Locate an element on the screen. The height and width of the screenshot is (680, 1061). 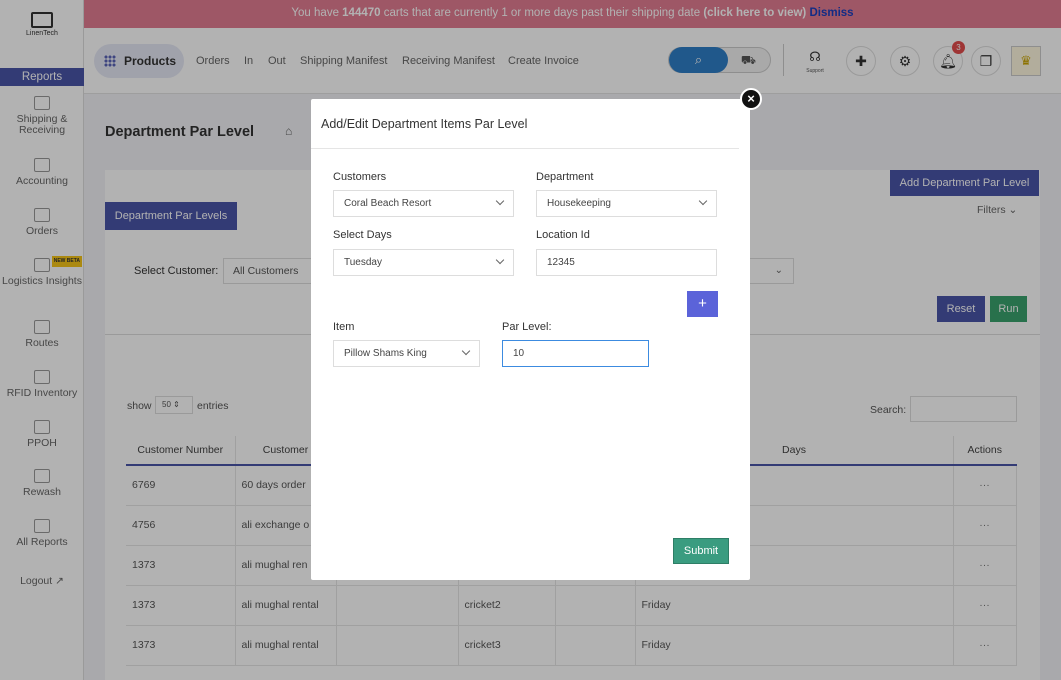
select-days-select: Tuesday is located at coordinates (423, 262).